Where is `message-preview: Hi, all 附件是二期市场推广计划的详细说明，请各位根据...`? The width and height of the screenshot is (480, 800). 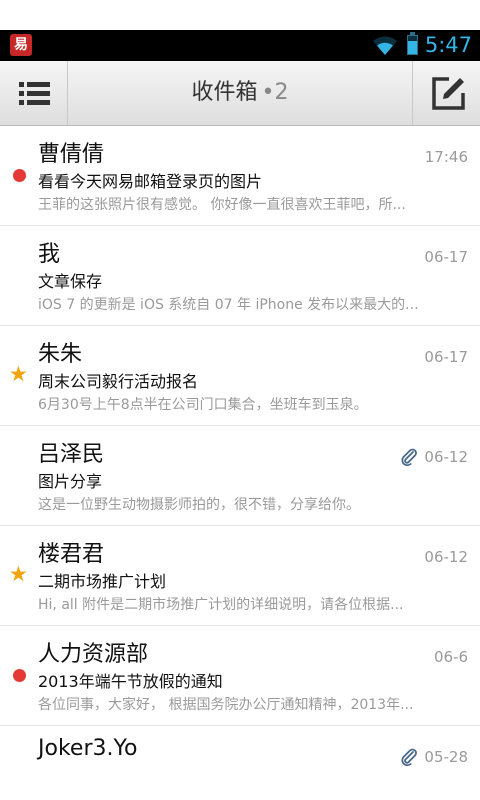 message-preview: Hi, all 附件是二期市场推广计划的详细说明，请各位根据... is located at coordinates (221, 605).